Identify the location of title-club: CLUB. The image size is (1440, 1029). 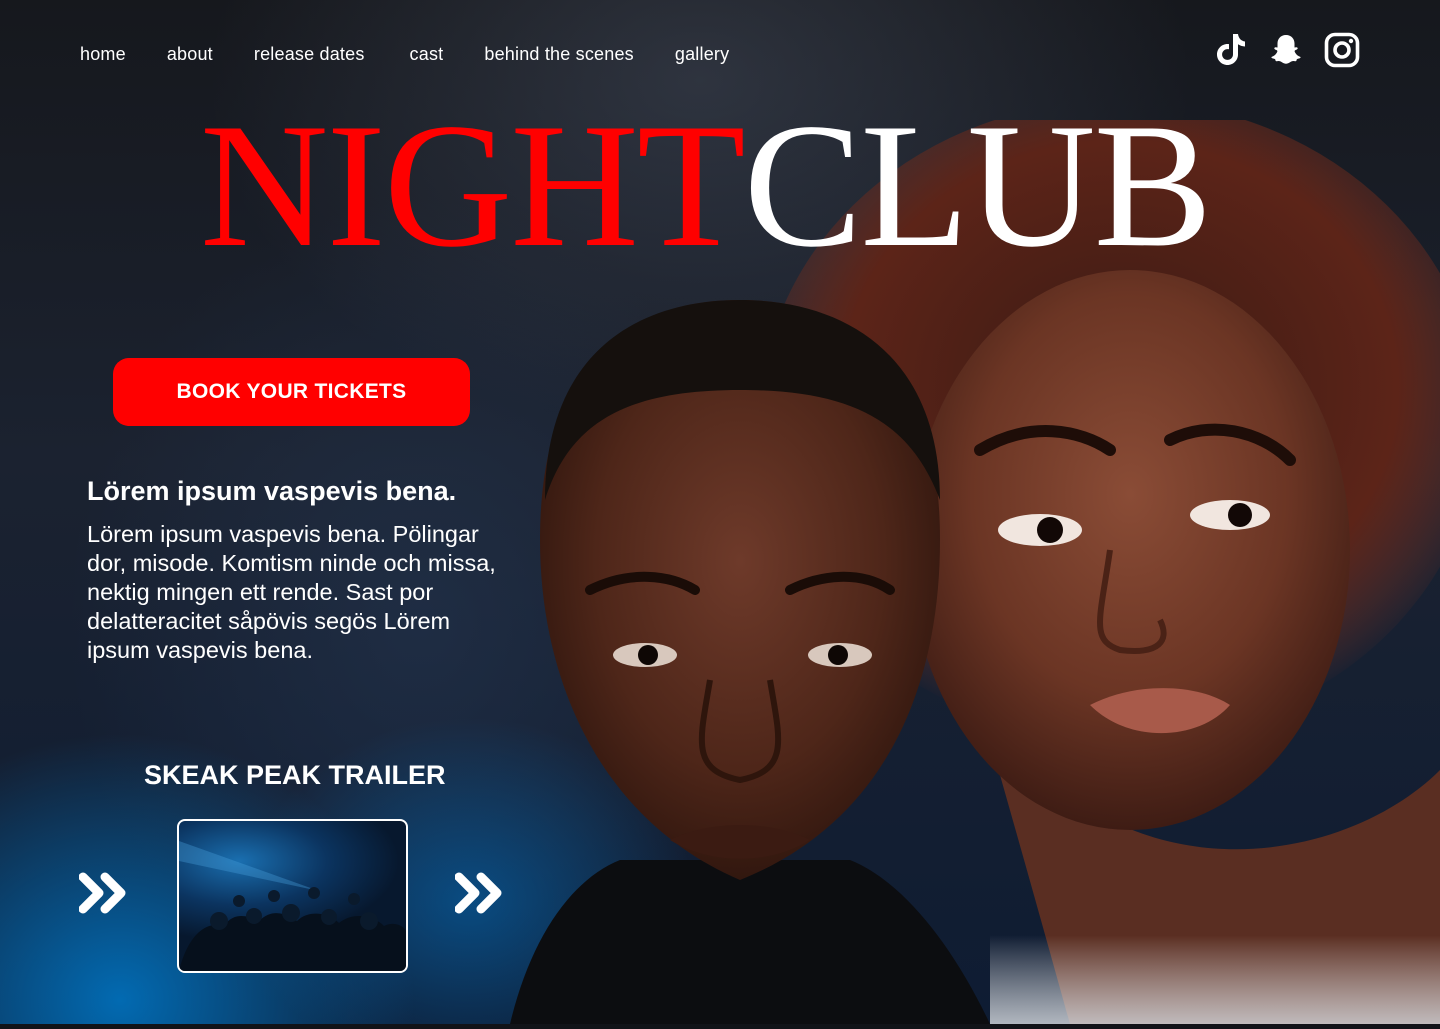
(978, 185).